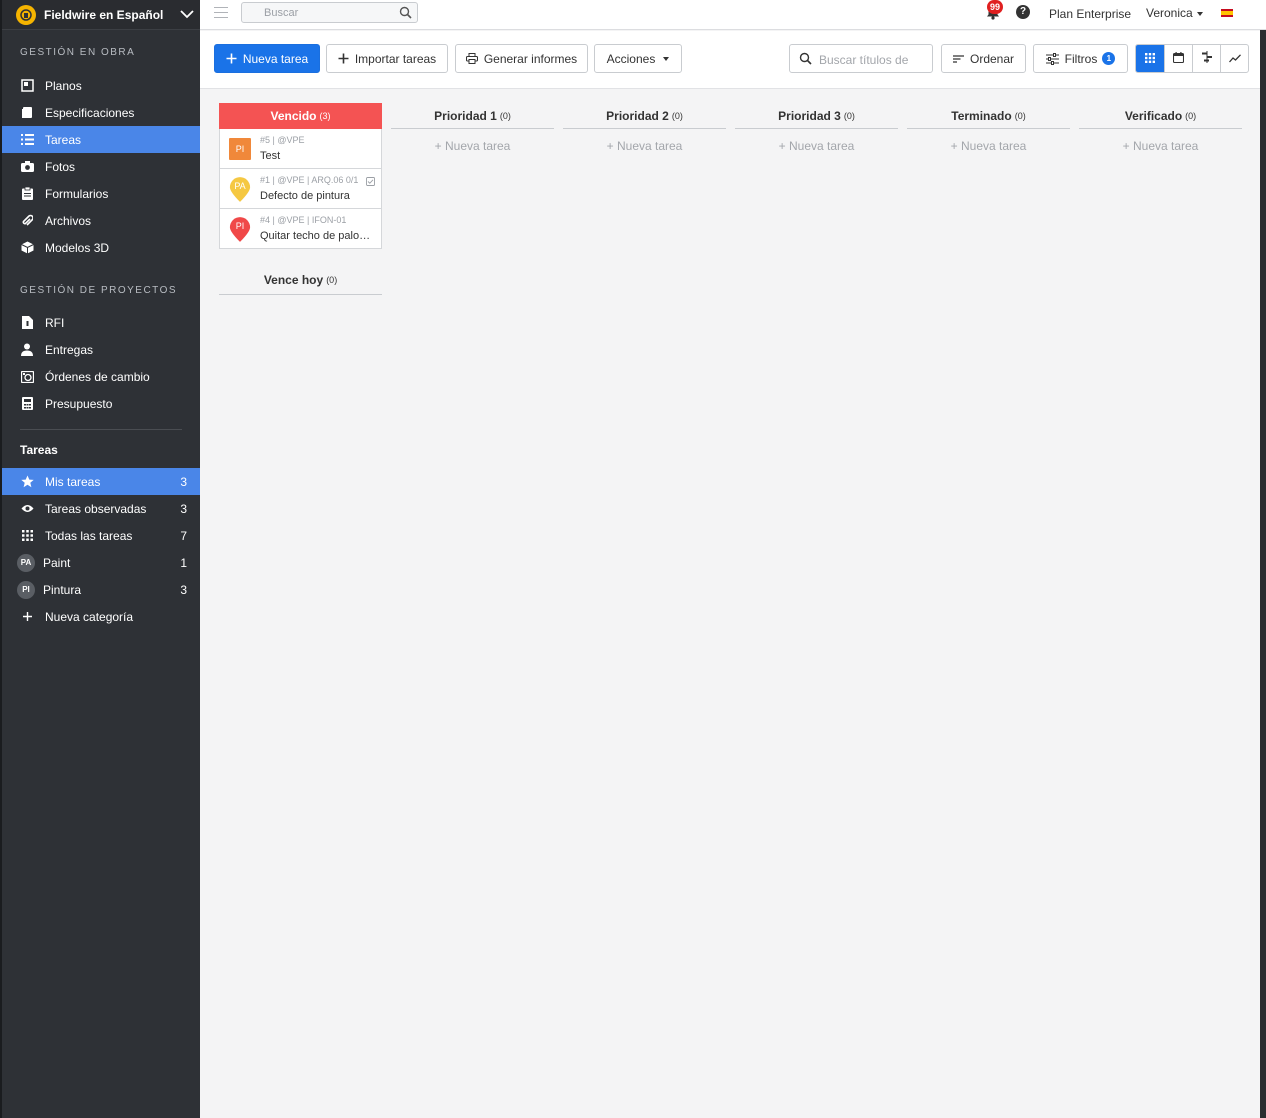 This screenshot has width=1266, height=1118. I want to click on tareas-section-title: Tareas, so click(39, 450).